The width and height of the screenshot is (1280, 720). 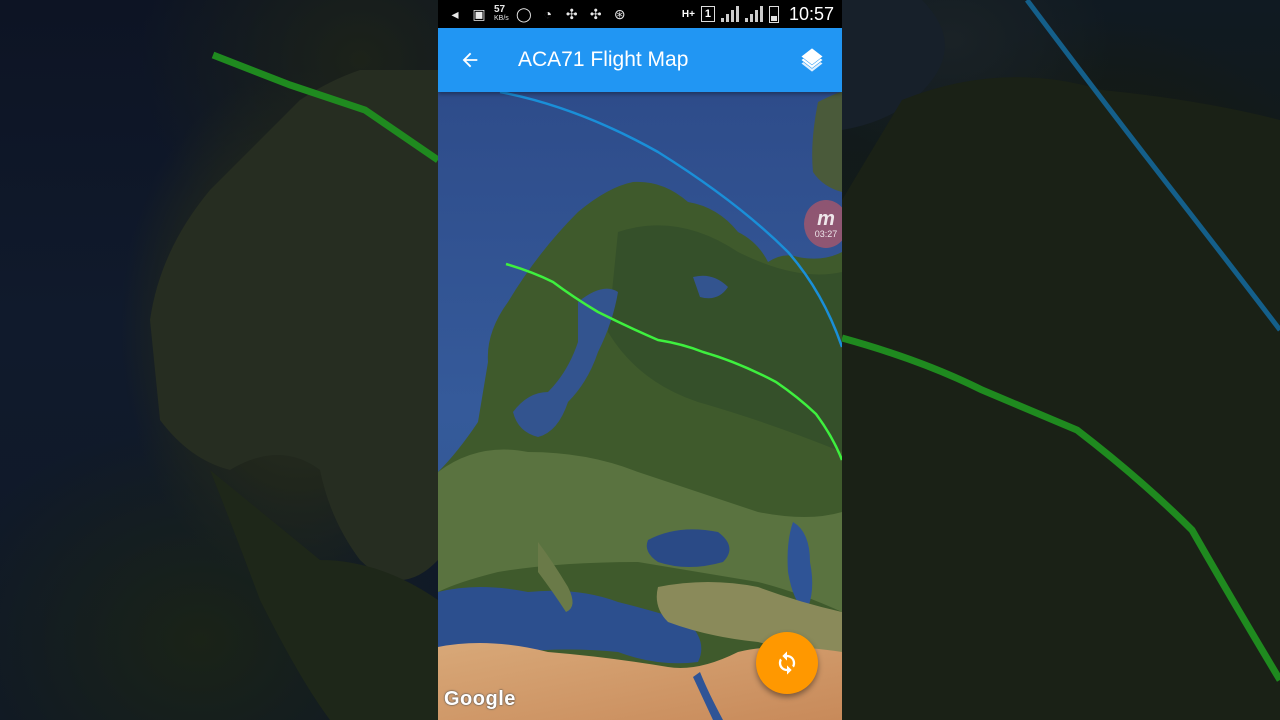 I want to click on watermark-logo: m, so click(x=826, y=219).